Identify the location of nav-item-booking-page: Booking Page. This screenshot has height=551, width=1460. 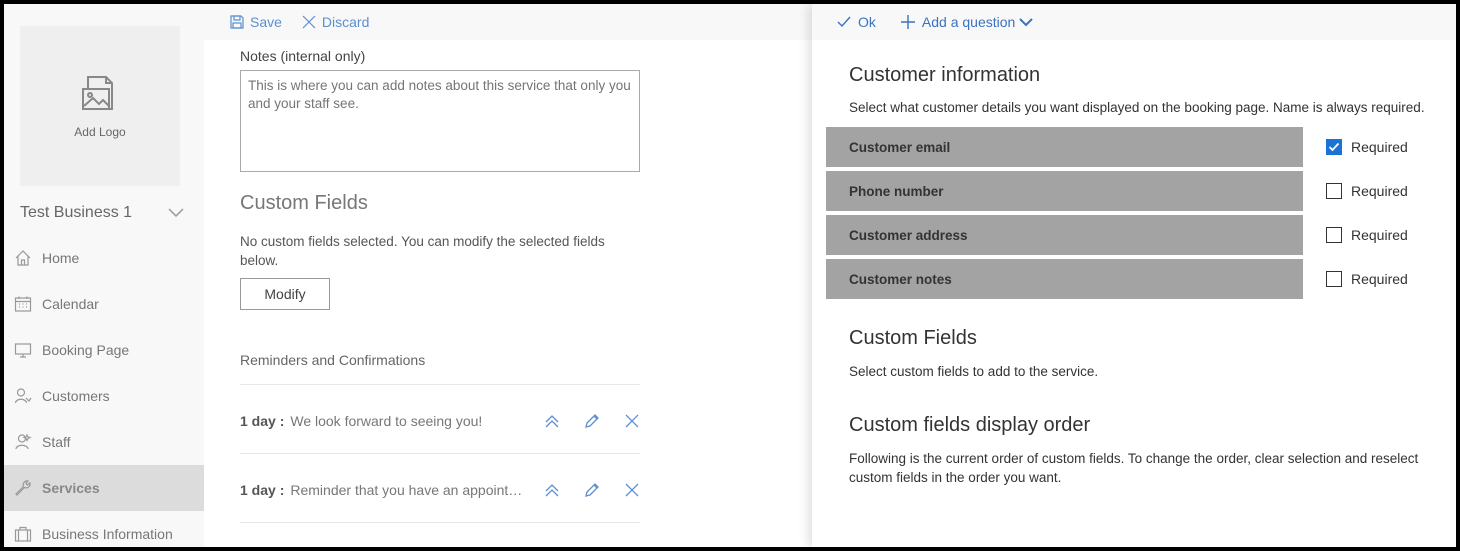
(104, 350).